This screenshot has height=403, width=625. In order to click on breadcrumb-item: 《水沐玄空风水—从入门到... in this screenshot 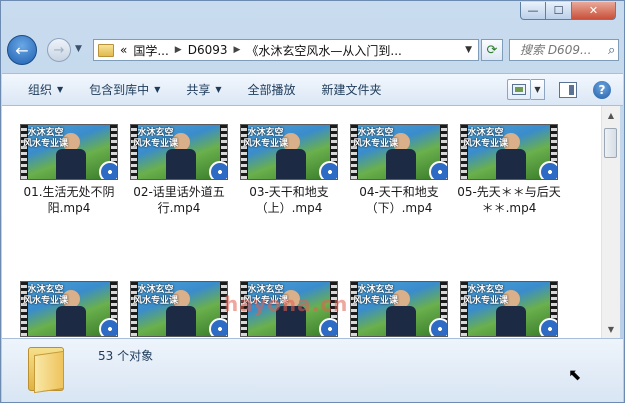, I will do `click(323, 50)`.